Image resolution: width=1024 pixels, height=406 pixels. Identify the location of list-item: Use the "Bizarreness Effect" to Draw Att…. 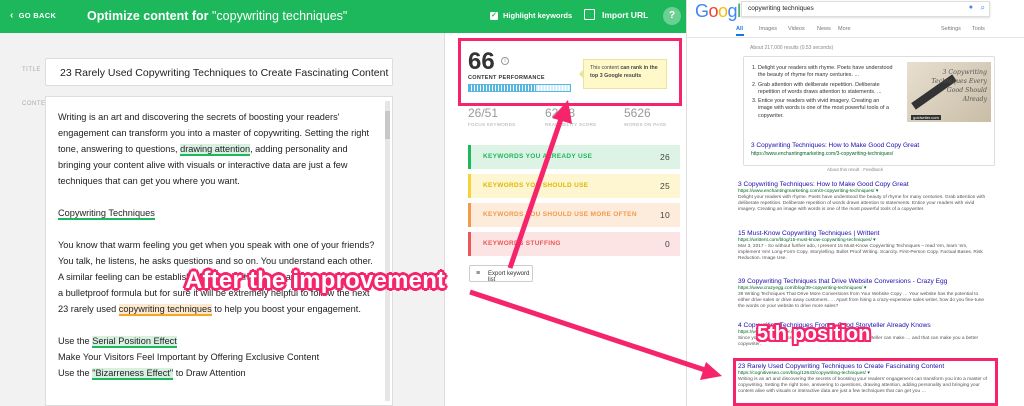
(152, 374).